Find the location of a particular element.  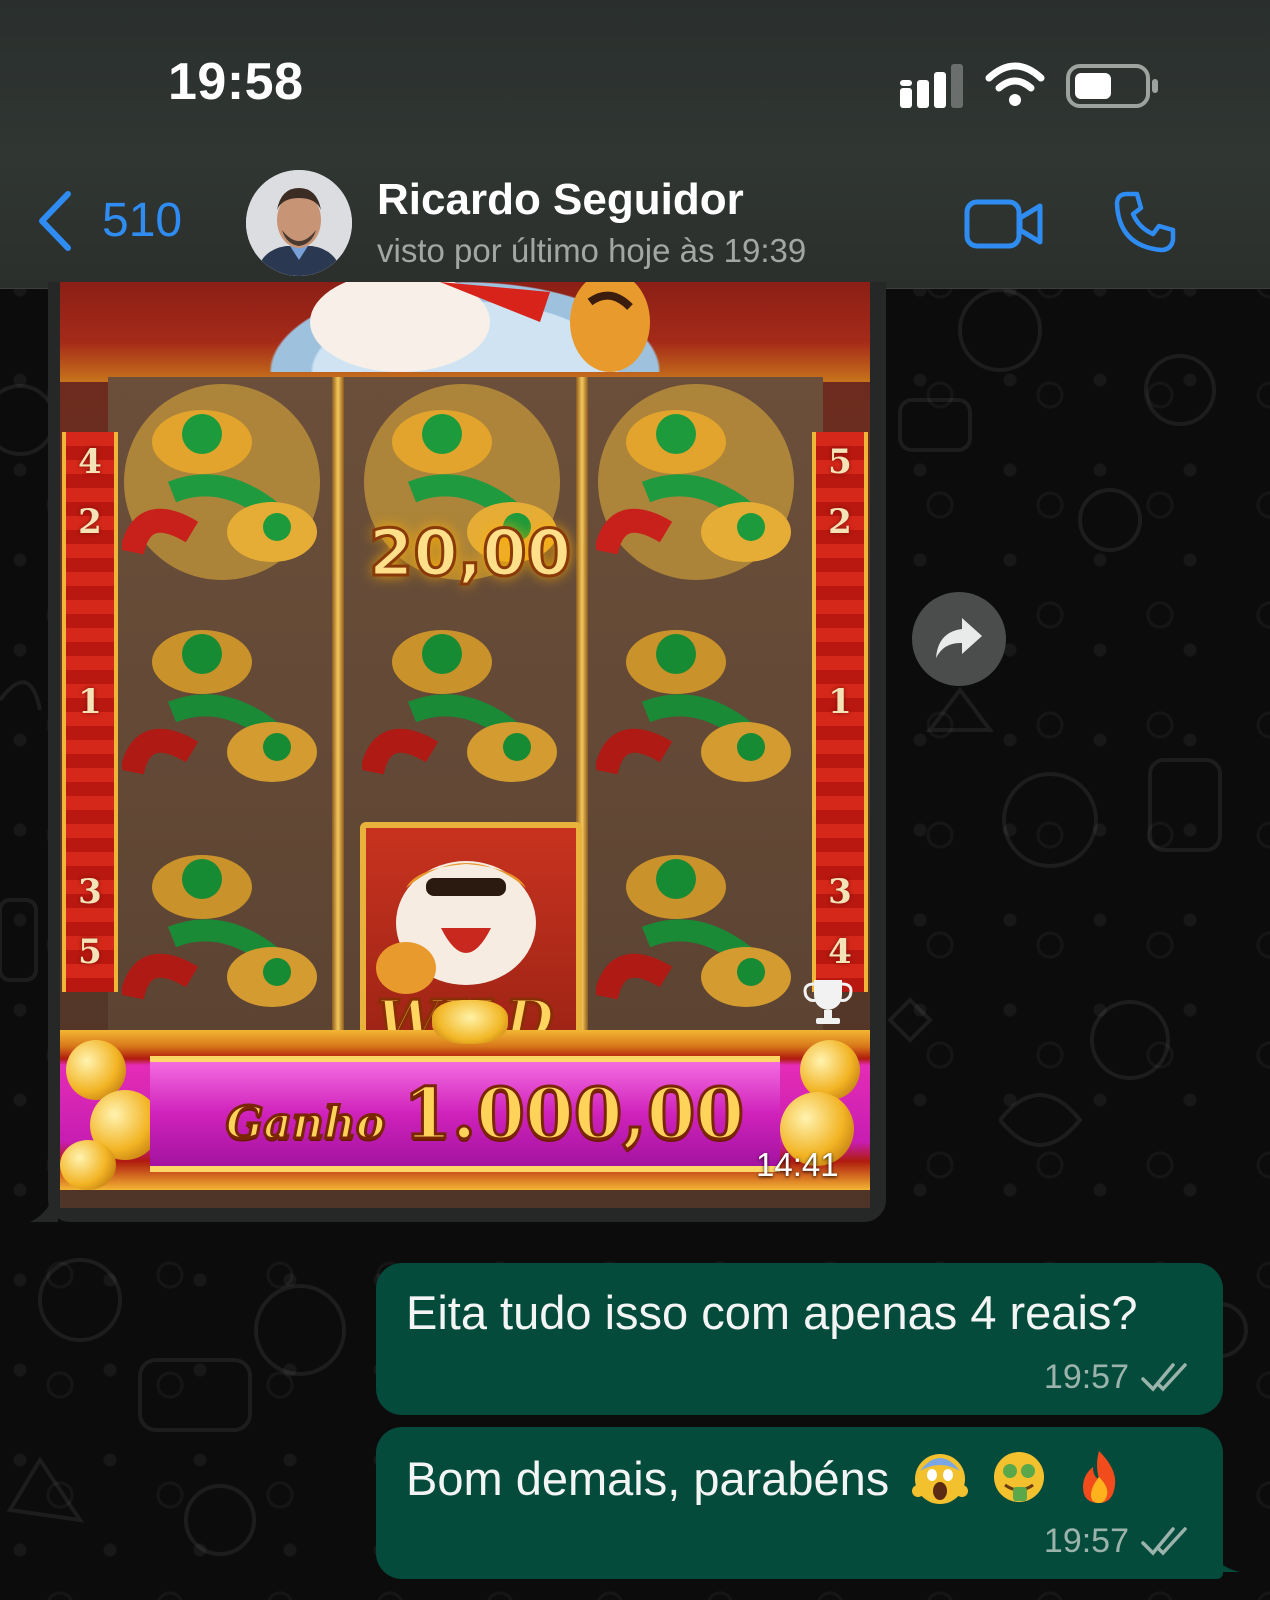

tiger-mascot is located at coordinates (480, 327).